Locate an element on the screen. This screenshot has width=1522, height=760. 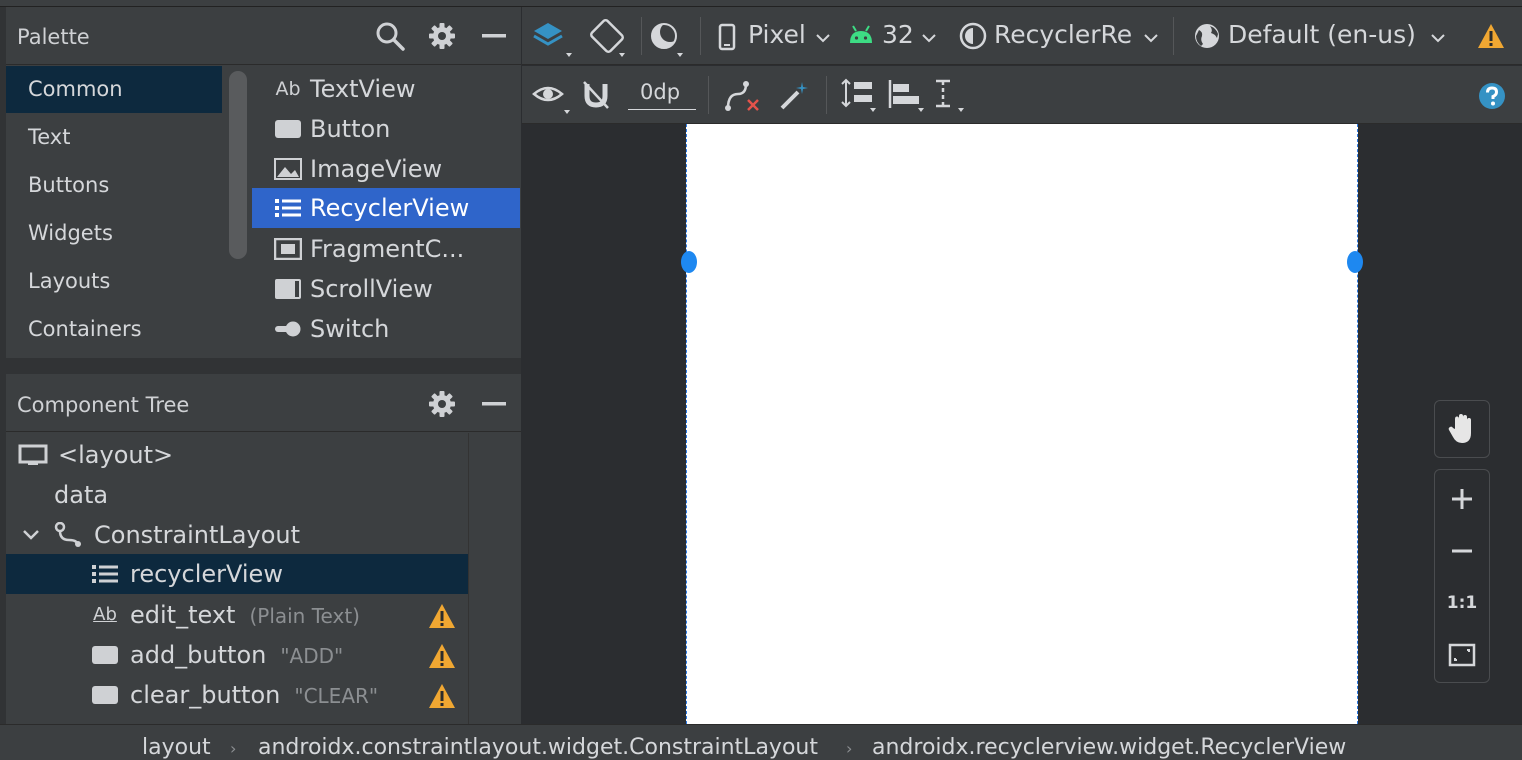
category-containers: Containers is located at coordinates (114, 329).